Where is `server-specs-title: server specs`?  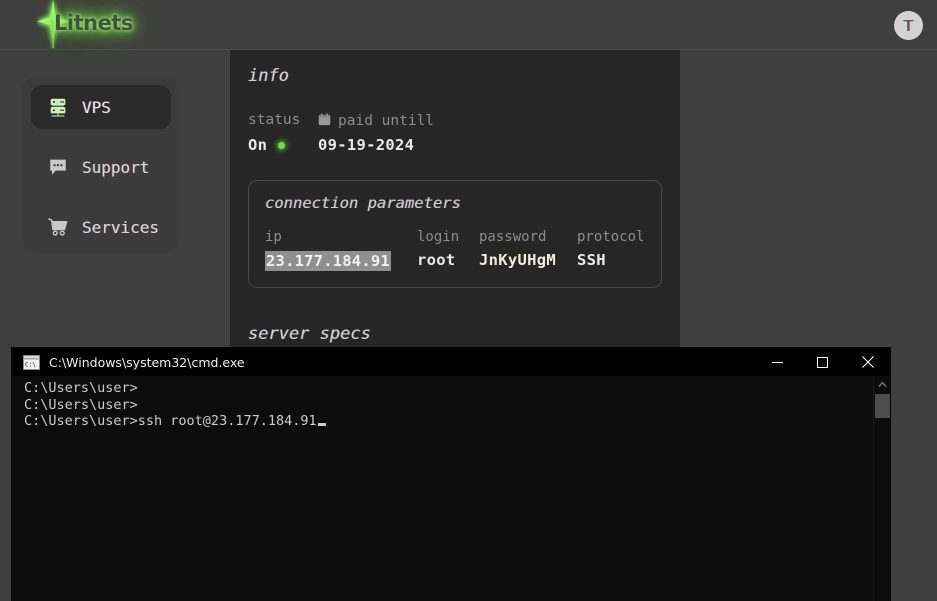
server-specs-title: server specs is located at coordinates (309, 334).